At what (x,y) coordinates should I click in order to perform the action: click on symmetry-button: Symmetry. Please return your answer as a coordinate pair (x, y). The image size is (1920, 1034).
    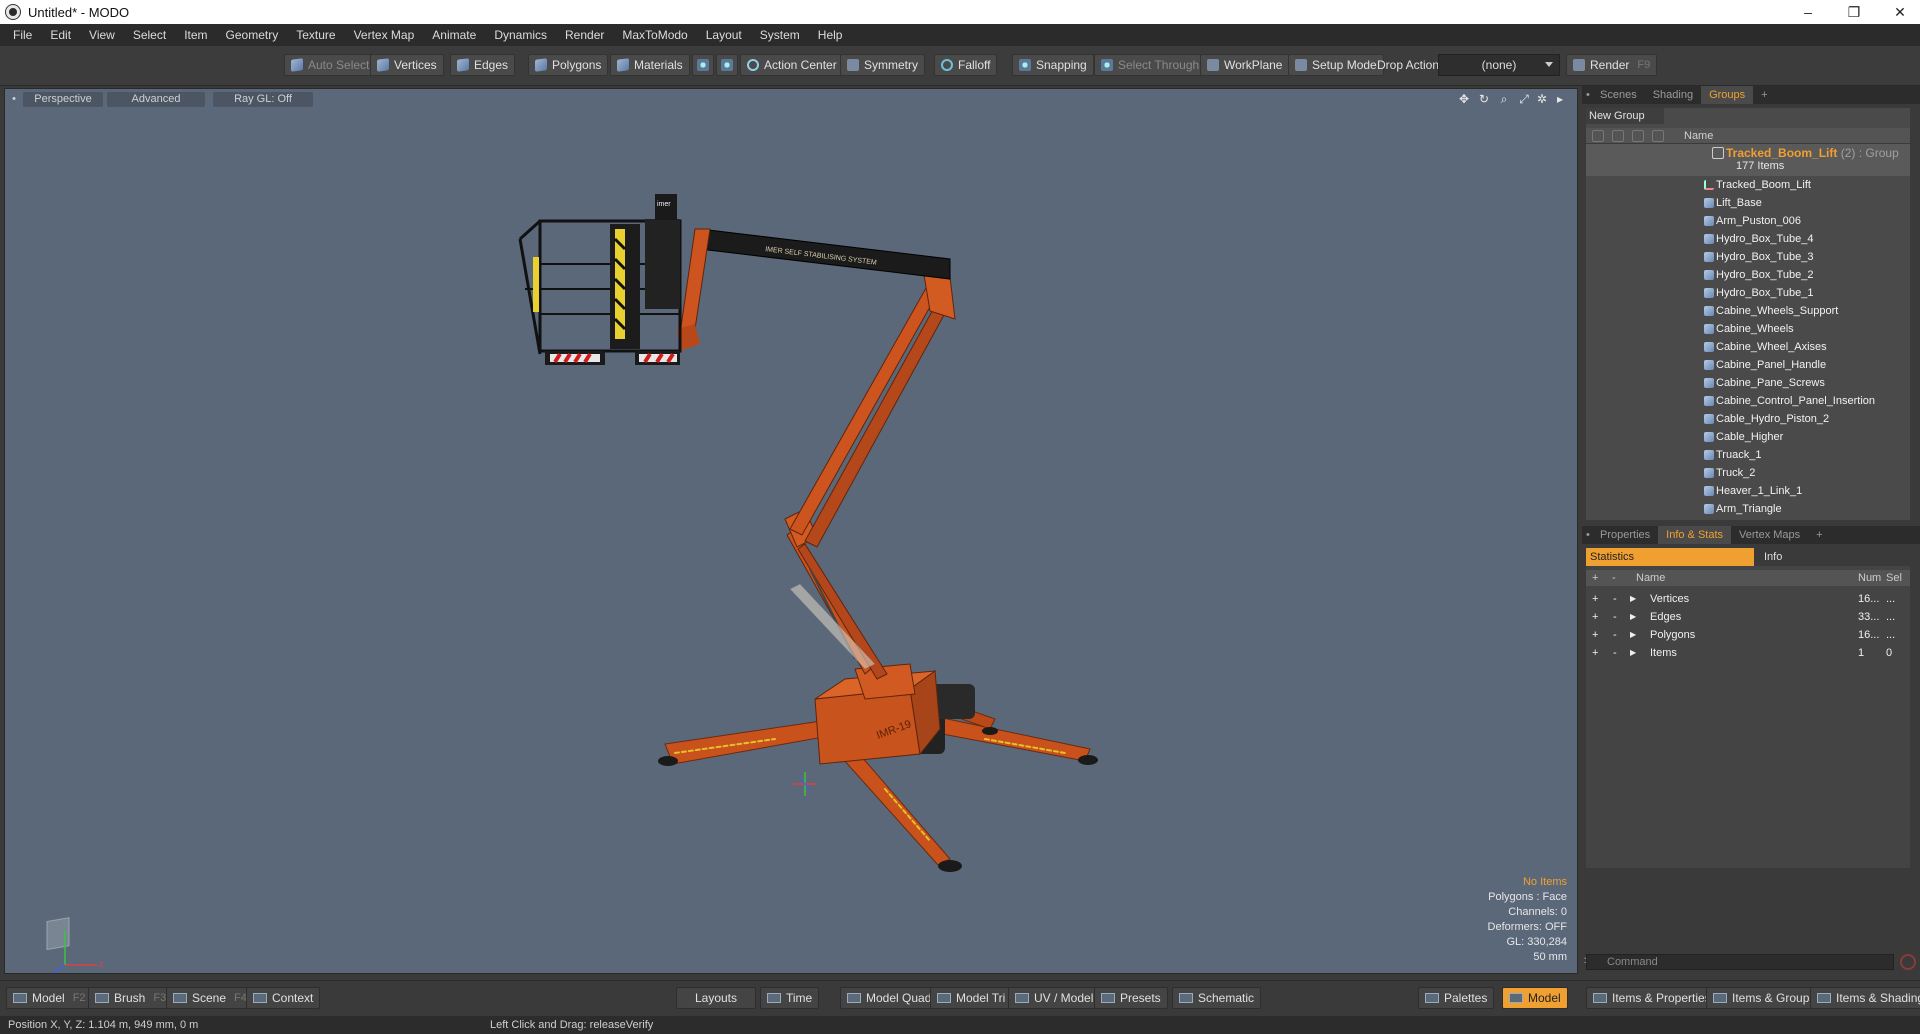
    Looking at the image, I should click on (882, 65).